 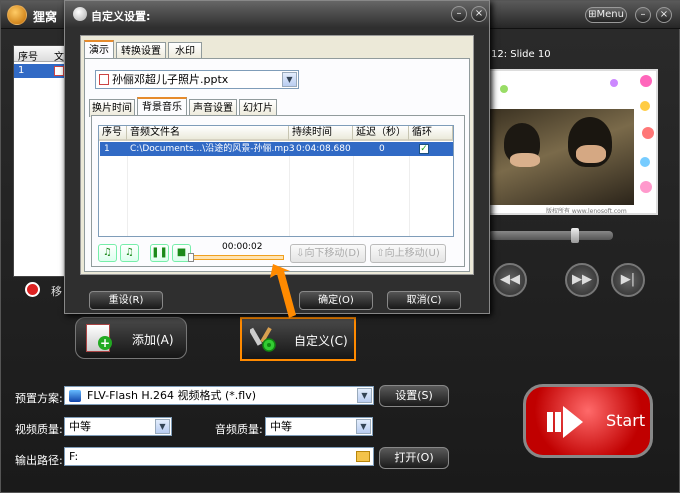 I want to click on list-col-file: 文, so click(x=59, y=57).